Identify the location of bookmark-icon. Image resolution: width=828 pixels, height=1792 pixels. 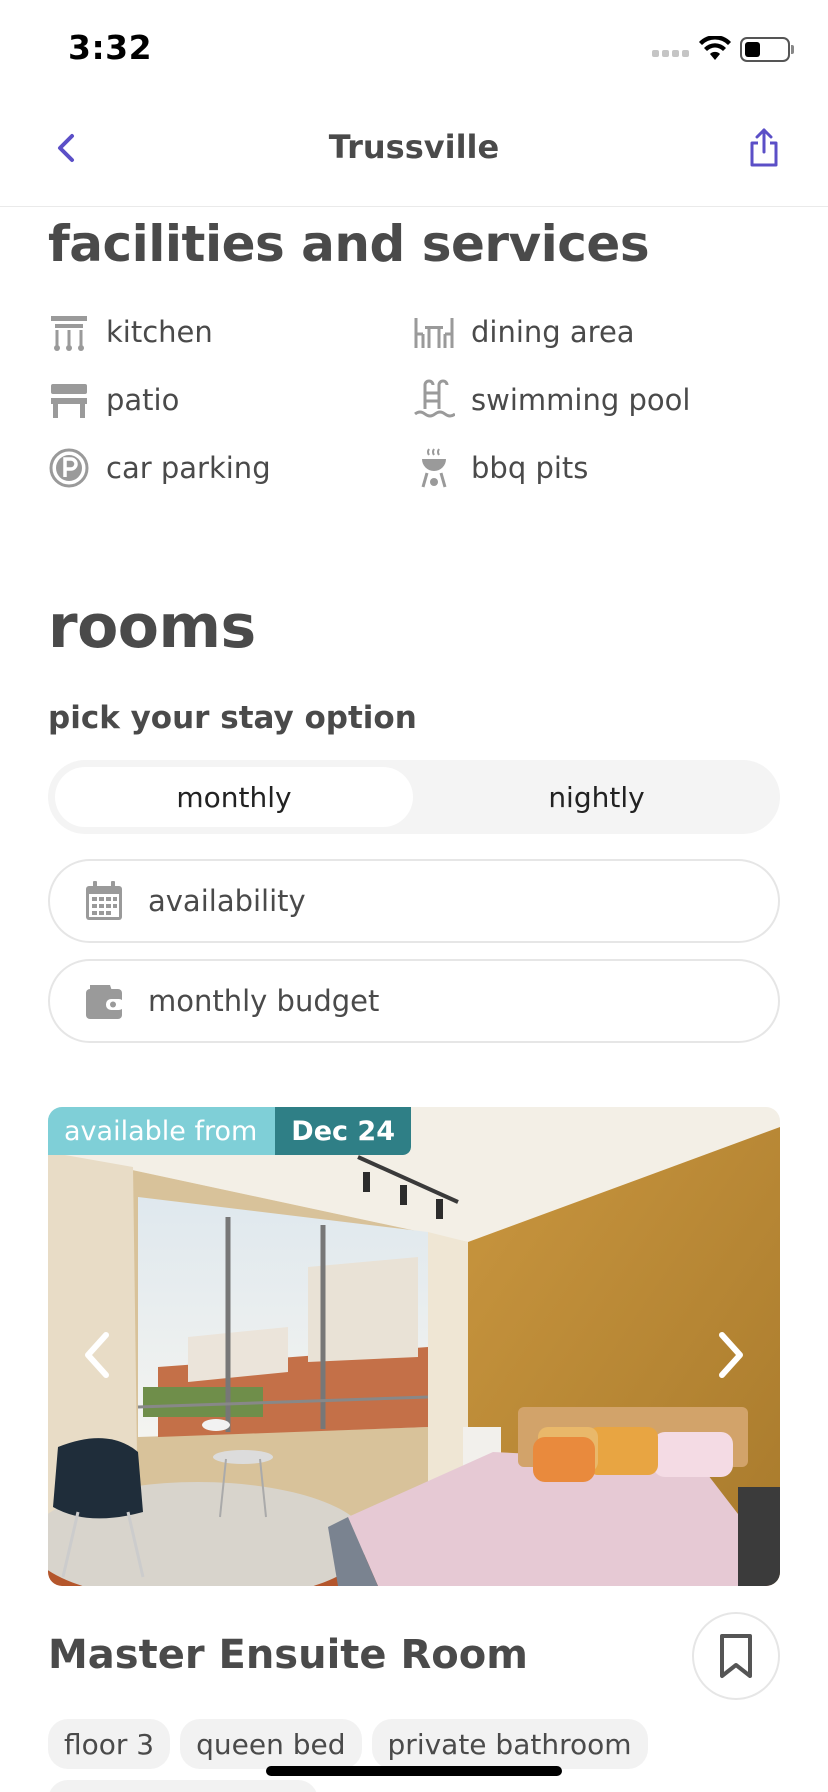
(736, 1656).